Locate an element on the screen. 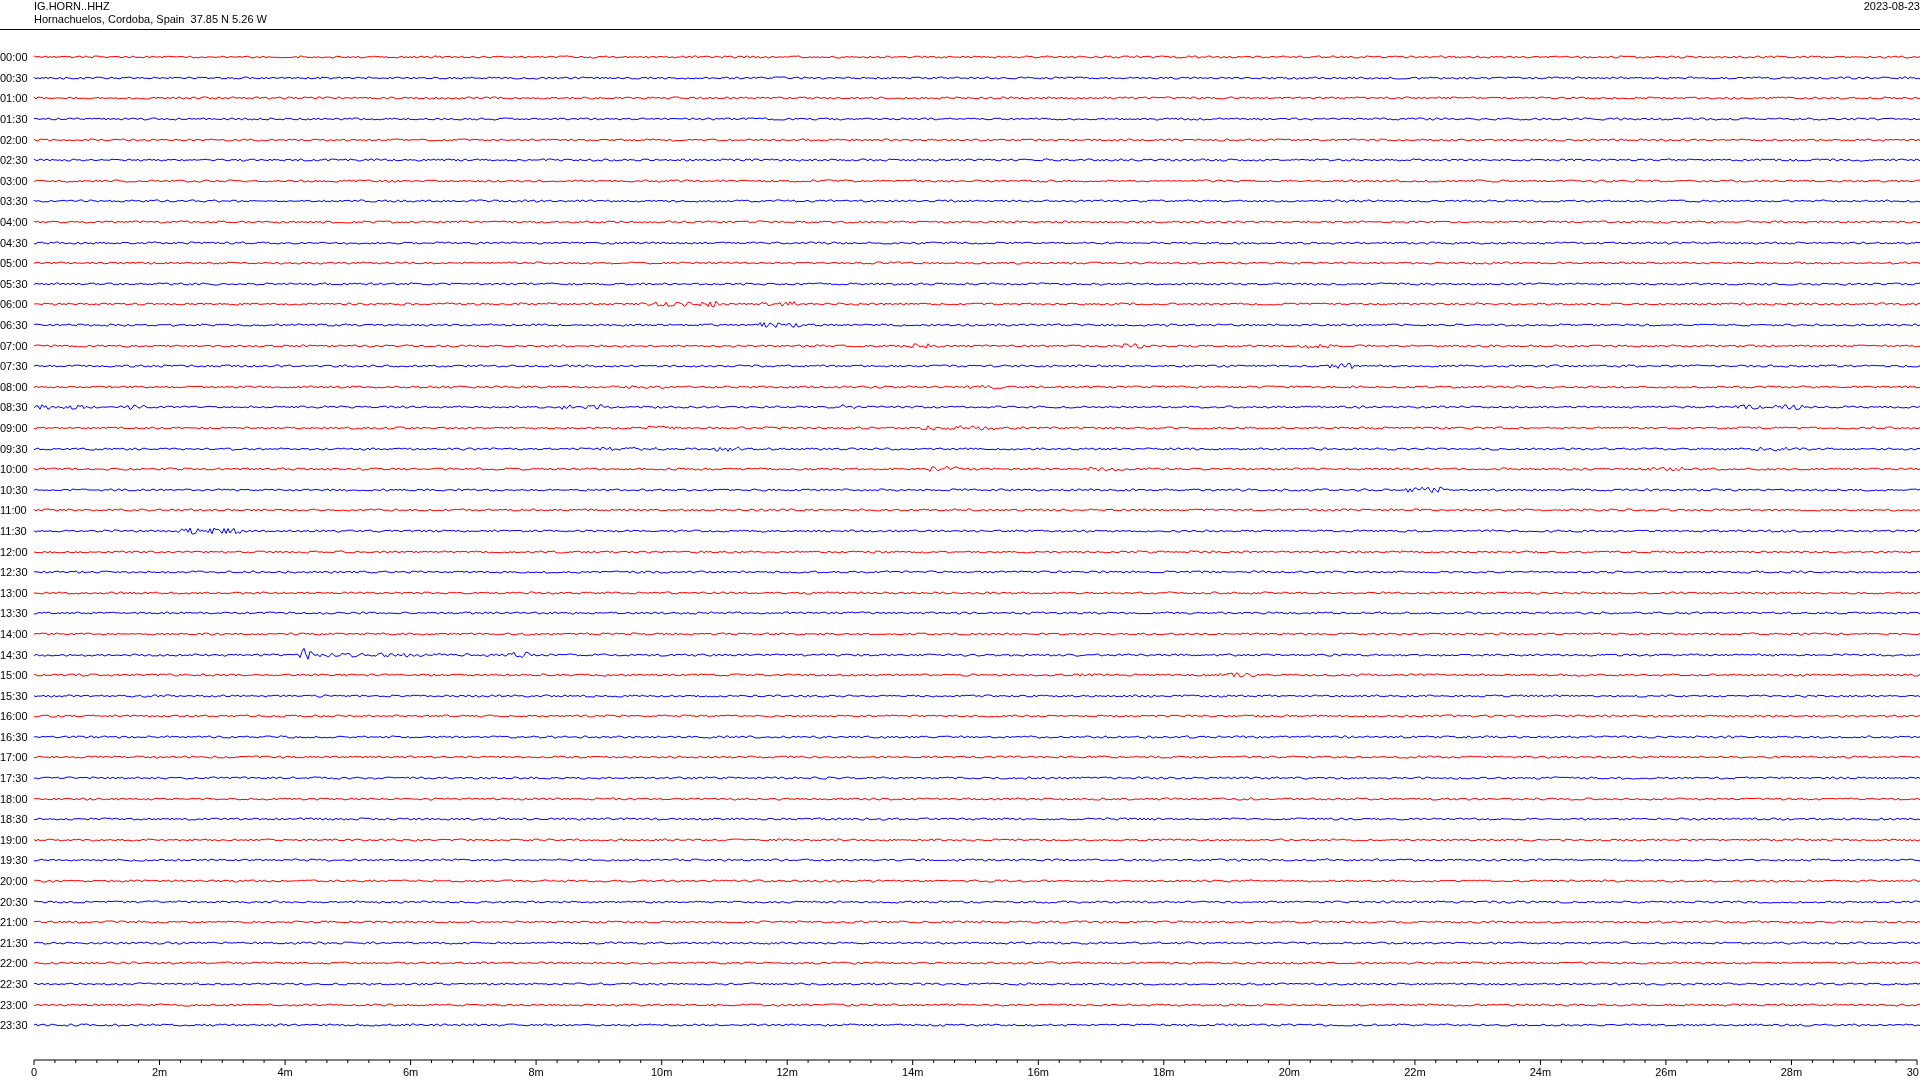 This screenshot has height=1080, width=1920. axis-tick-label: 0 is located at coordinates (34, 1071).